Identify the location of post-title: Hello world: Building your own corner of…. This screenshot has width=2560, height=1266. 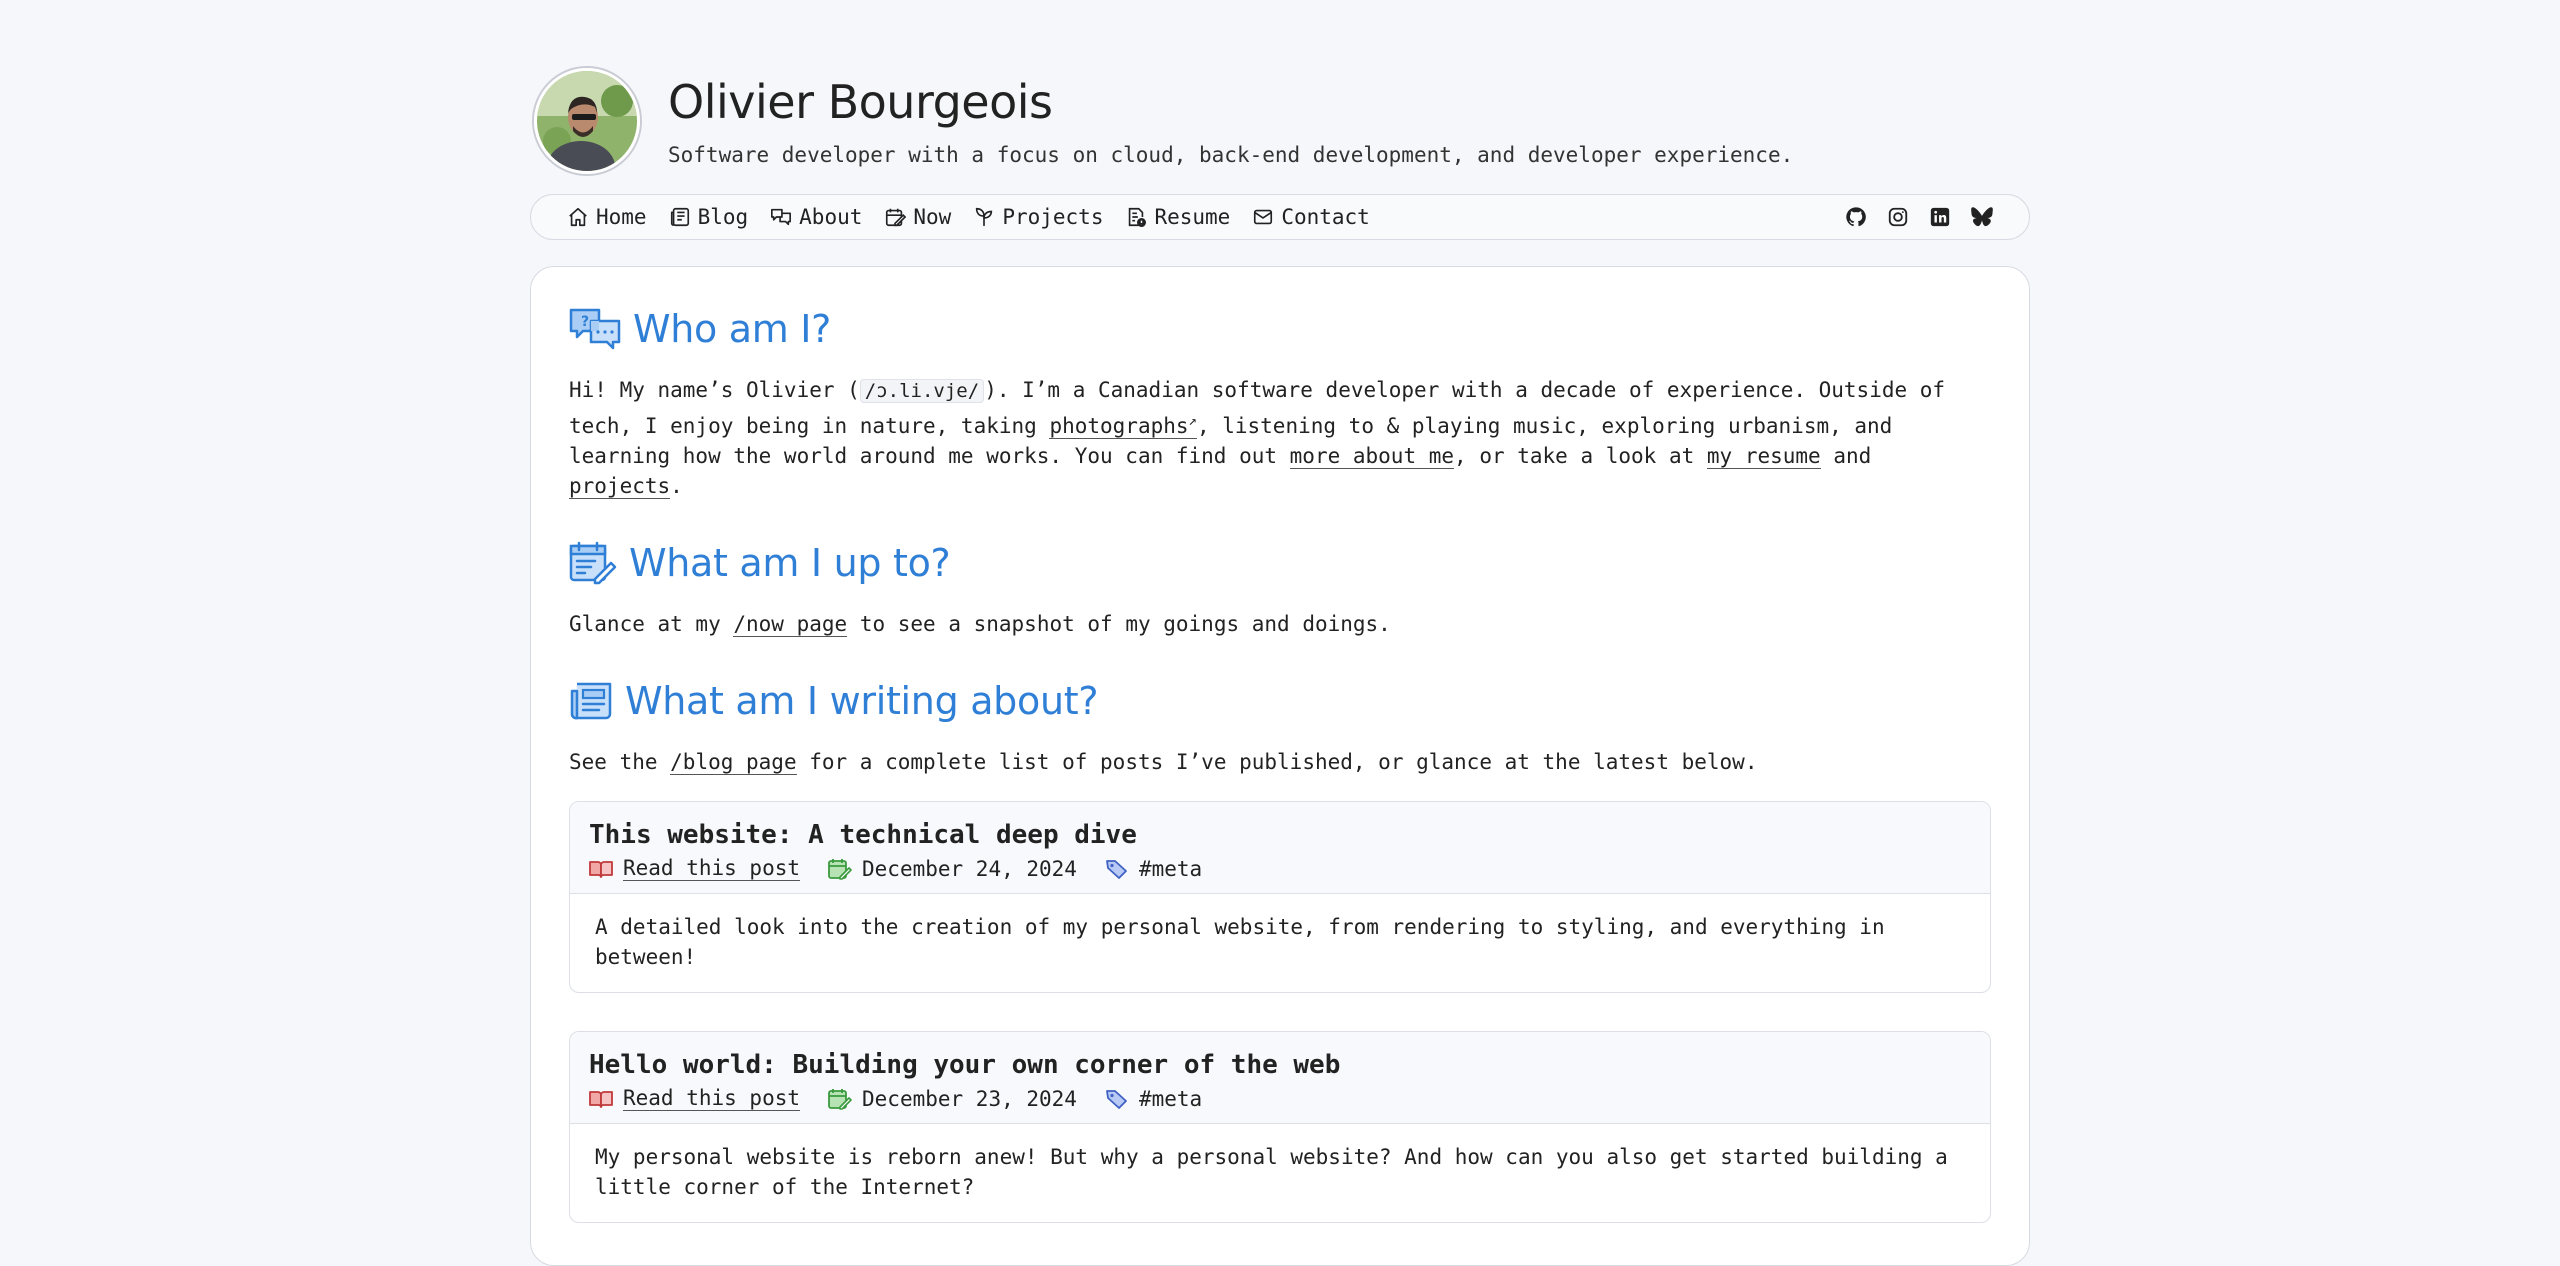
(1280, 1065).